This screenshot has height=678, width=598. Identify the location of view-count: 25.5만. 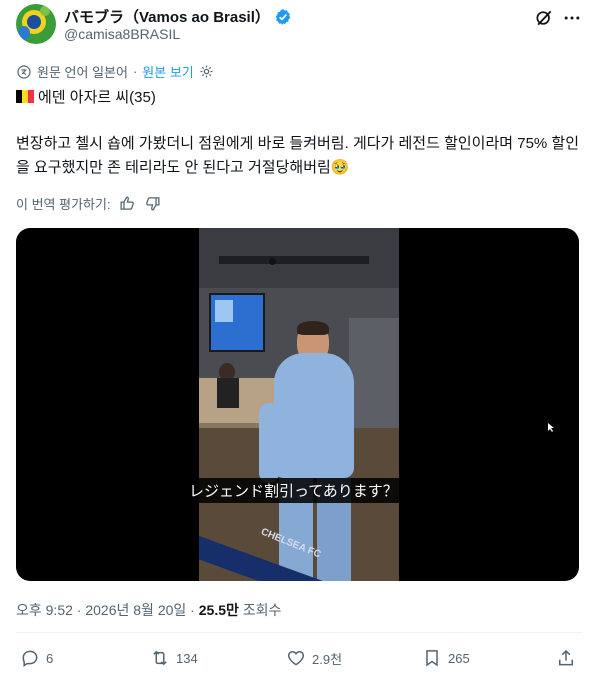
(218, 610).